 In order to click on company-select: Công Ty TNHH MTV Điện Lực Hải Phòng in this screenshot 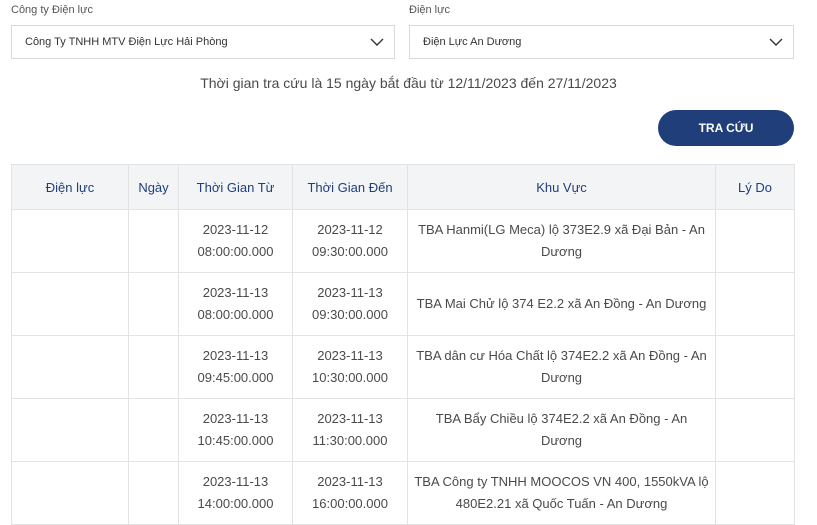, I will do `click(203, 42)`.